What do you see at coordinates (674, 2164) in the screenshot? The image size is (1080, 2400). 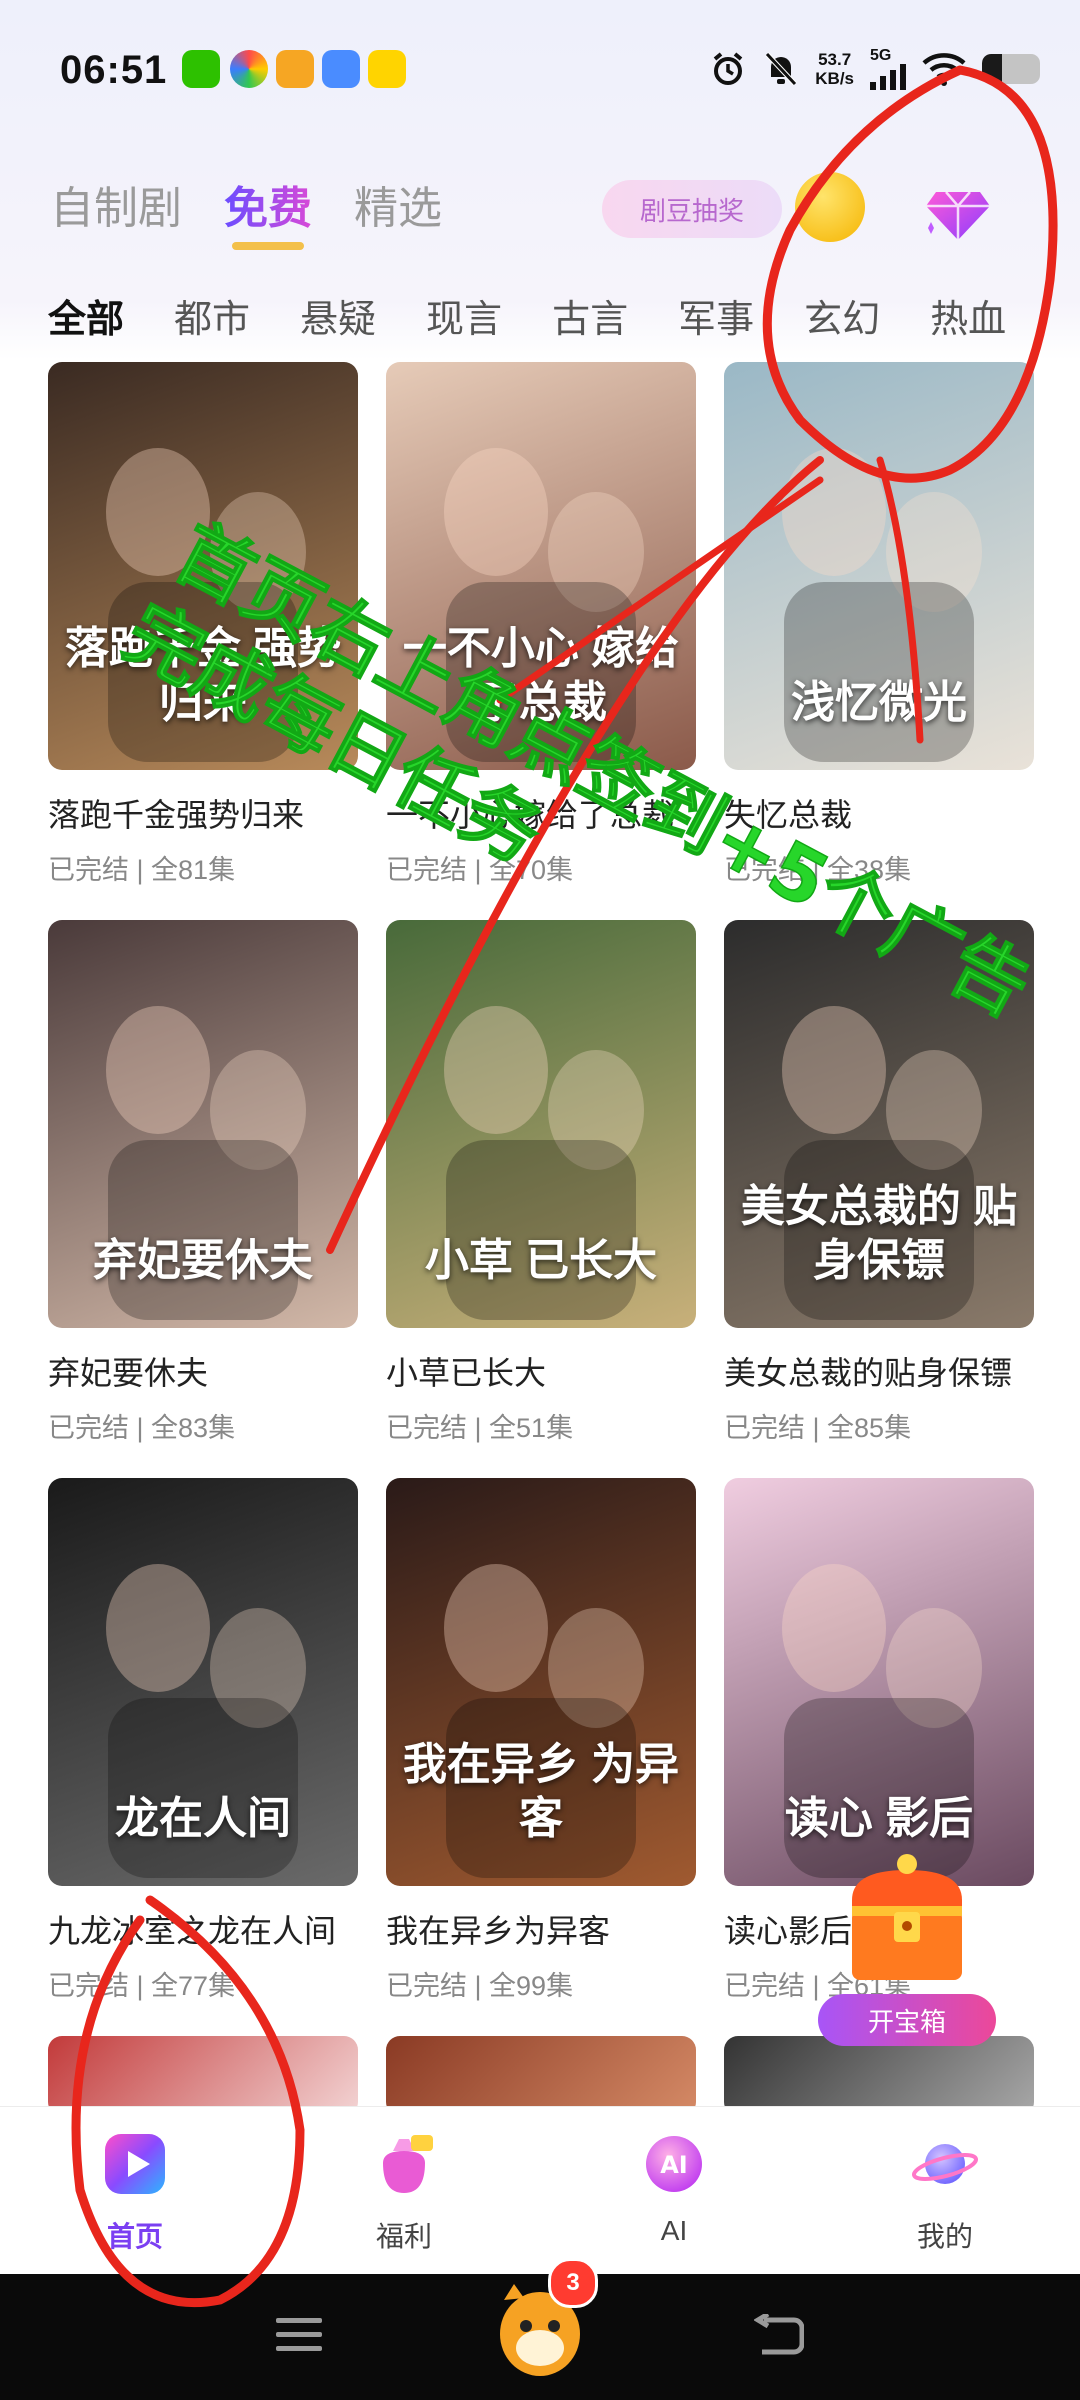 I see `ai-orb-icon: AI` at bounding box center [674, 2164].